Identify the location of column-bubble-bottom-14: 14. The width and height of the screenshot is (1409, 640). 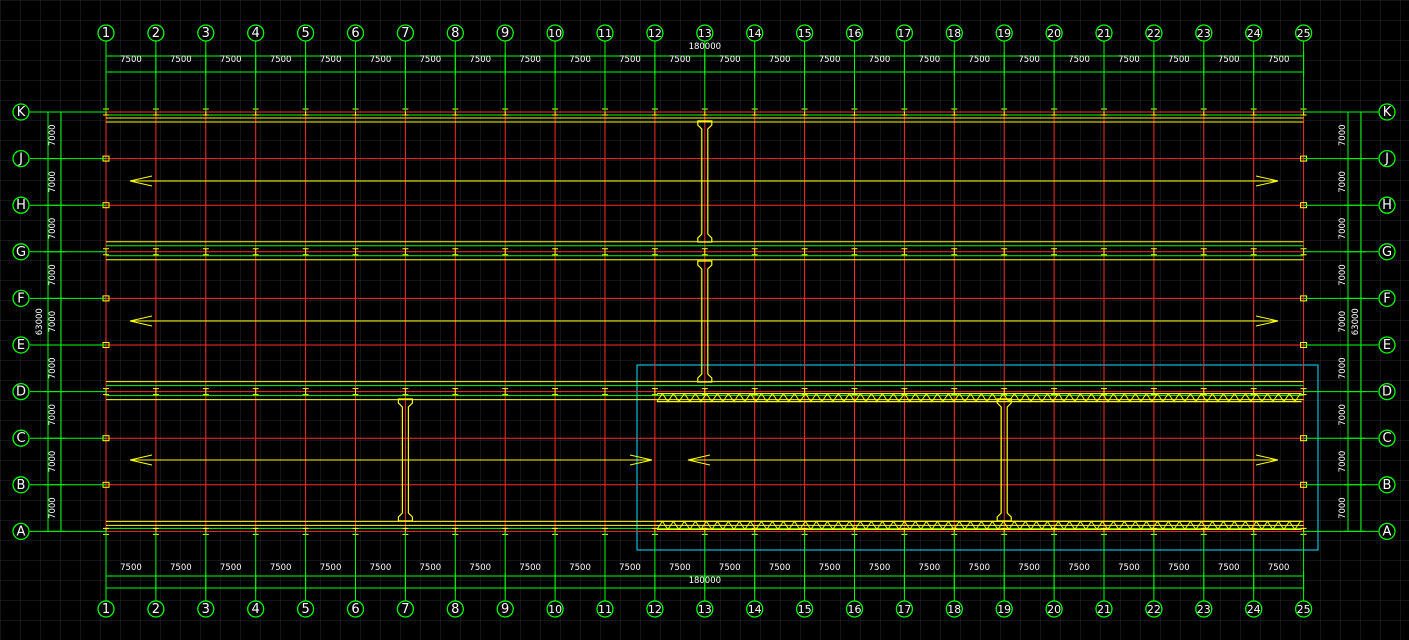
(755, 609).